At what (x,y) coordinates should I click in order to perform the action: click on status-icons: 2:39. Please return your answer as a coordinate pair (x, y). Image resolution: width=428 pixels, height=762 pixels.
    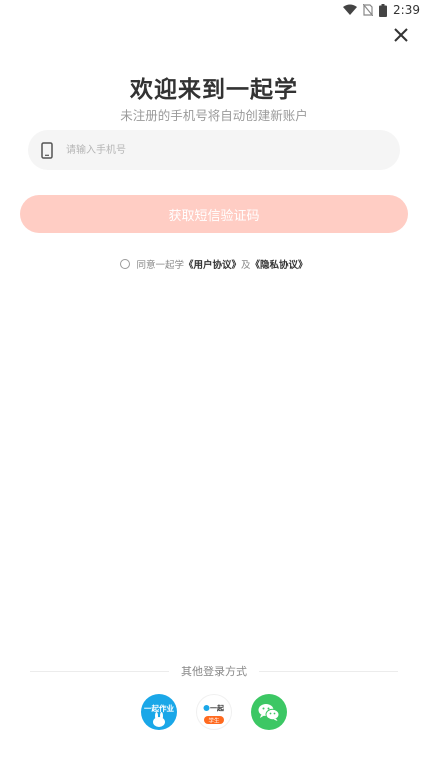
    Looking at the image, I should click on (381, 10).